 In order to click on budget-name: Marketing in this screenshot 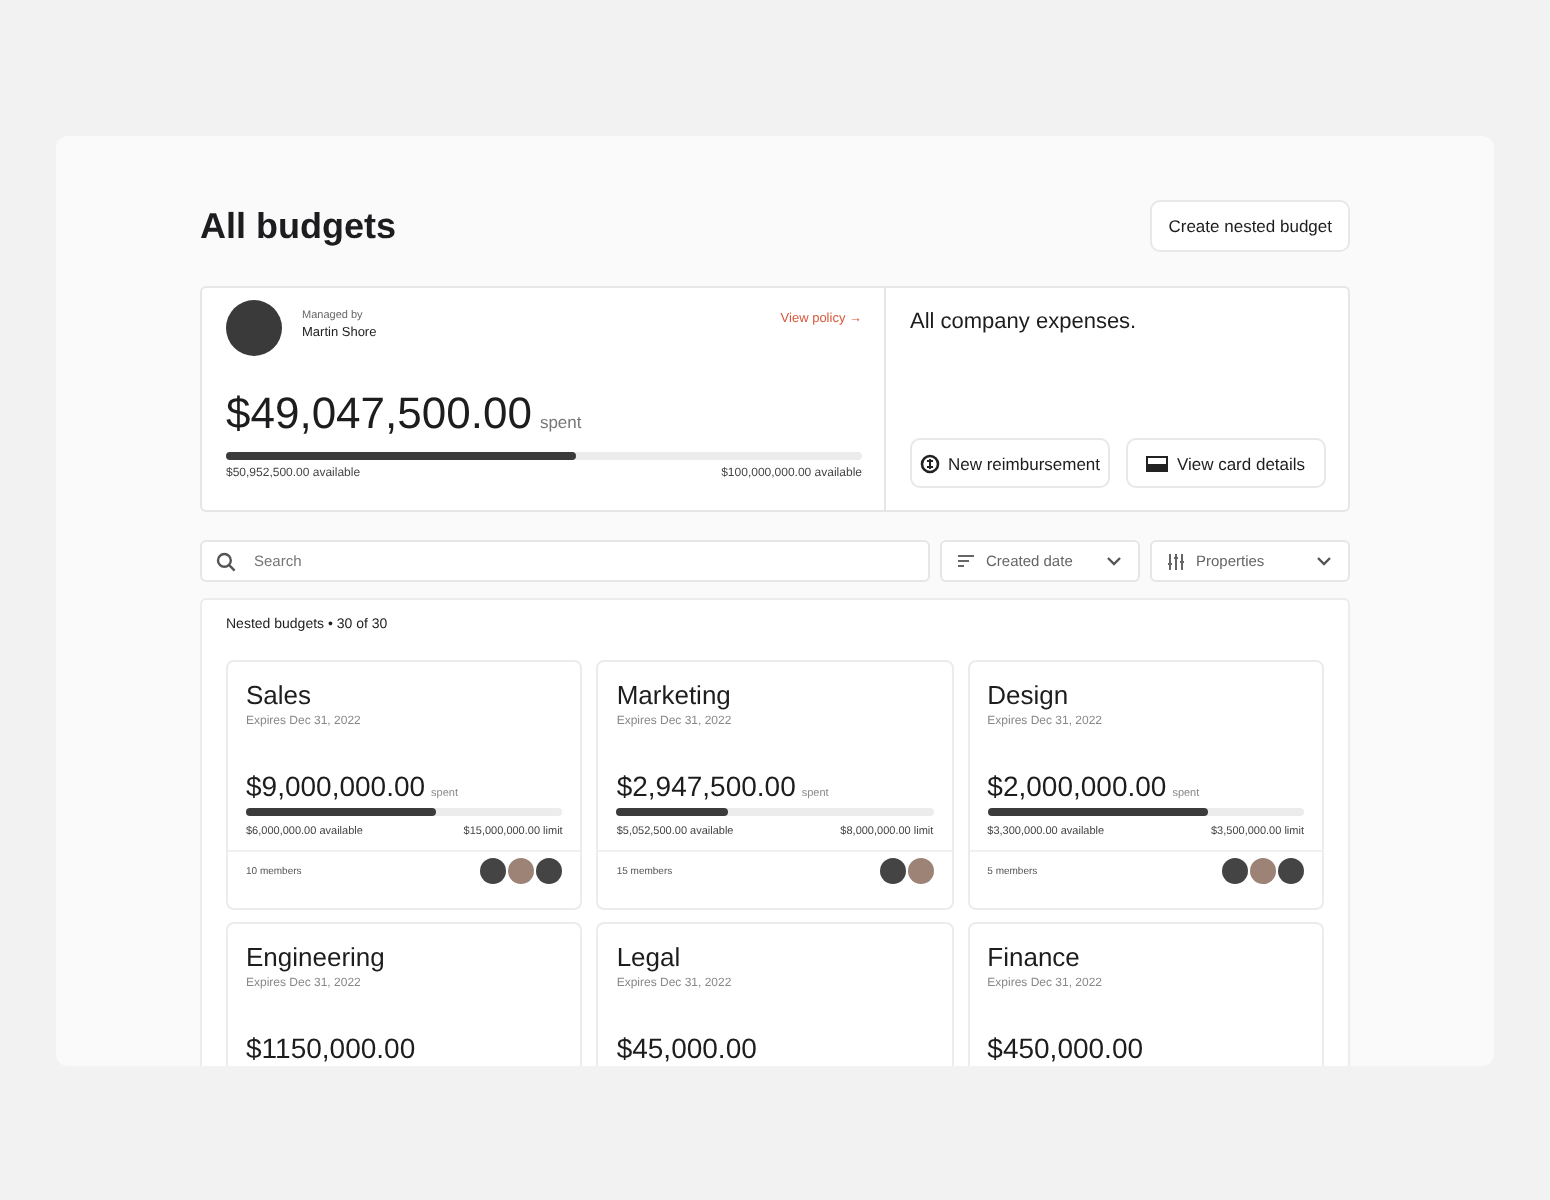, I will do `click(674, 695)`.